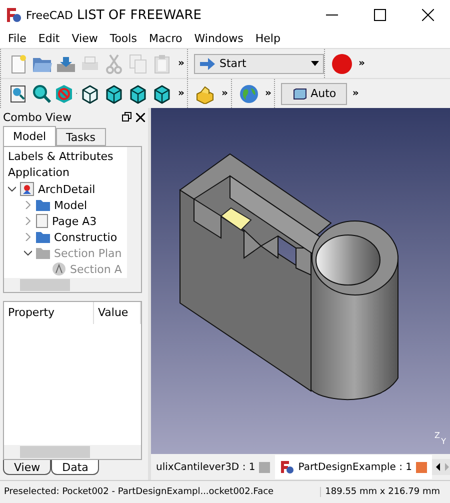  What do you see at coordinates (353, 467) in the screenshot?
I see `document-tab: PartDesignExample : 1` at bounding box center [353, 467].